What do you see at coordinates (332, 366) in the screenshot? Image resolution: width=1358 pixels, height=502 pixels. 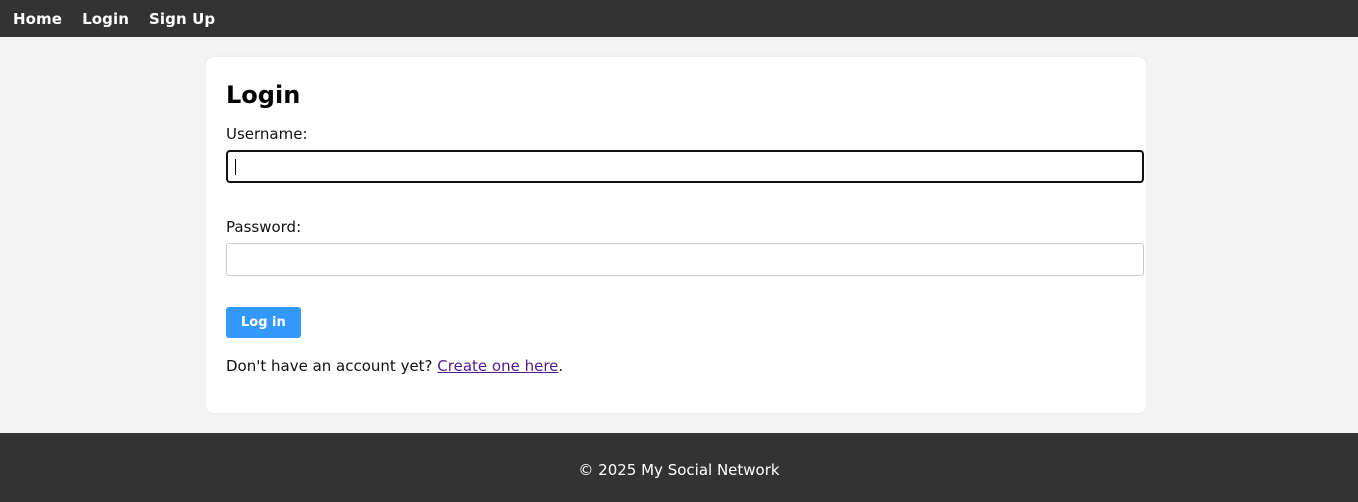 I see `signup-prompt-text: Don't have an account yet?` at bounding box center [332, 366].